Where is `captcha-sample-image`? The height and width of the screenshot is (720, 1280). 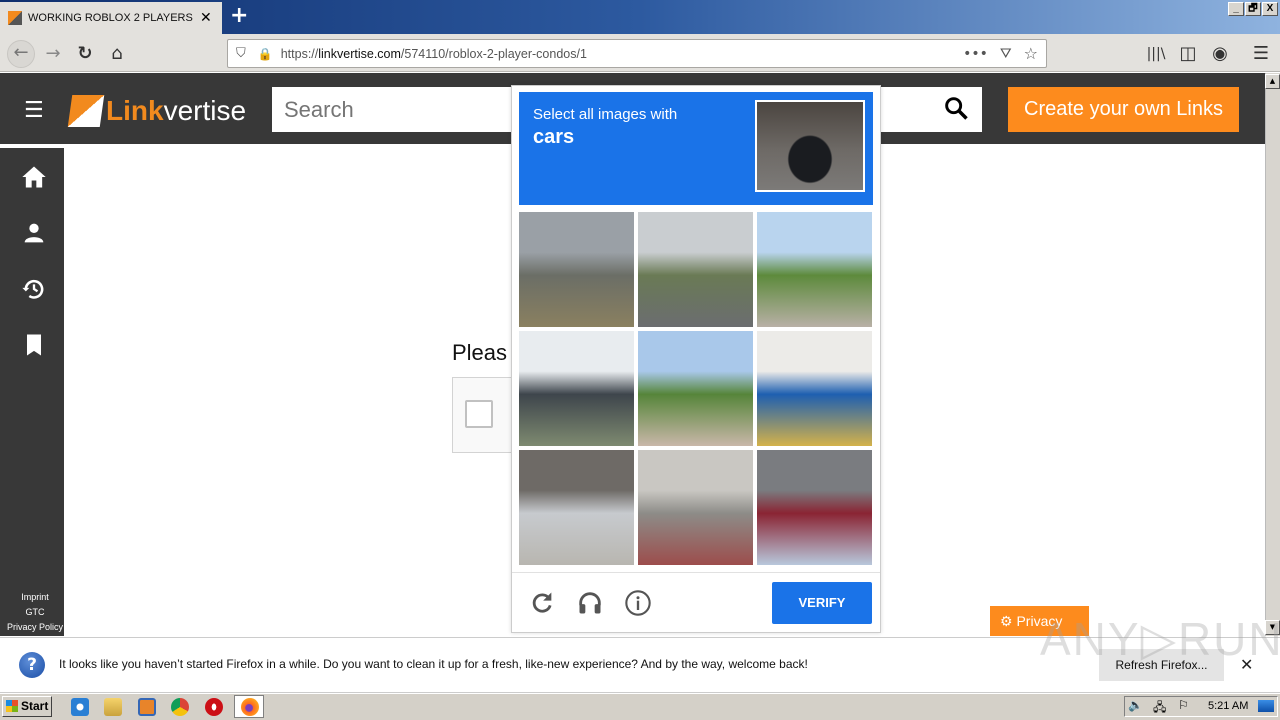
captcha-sample-image is located at coordinates (810, 146).